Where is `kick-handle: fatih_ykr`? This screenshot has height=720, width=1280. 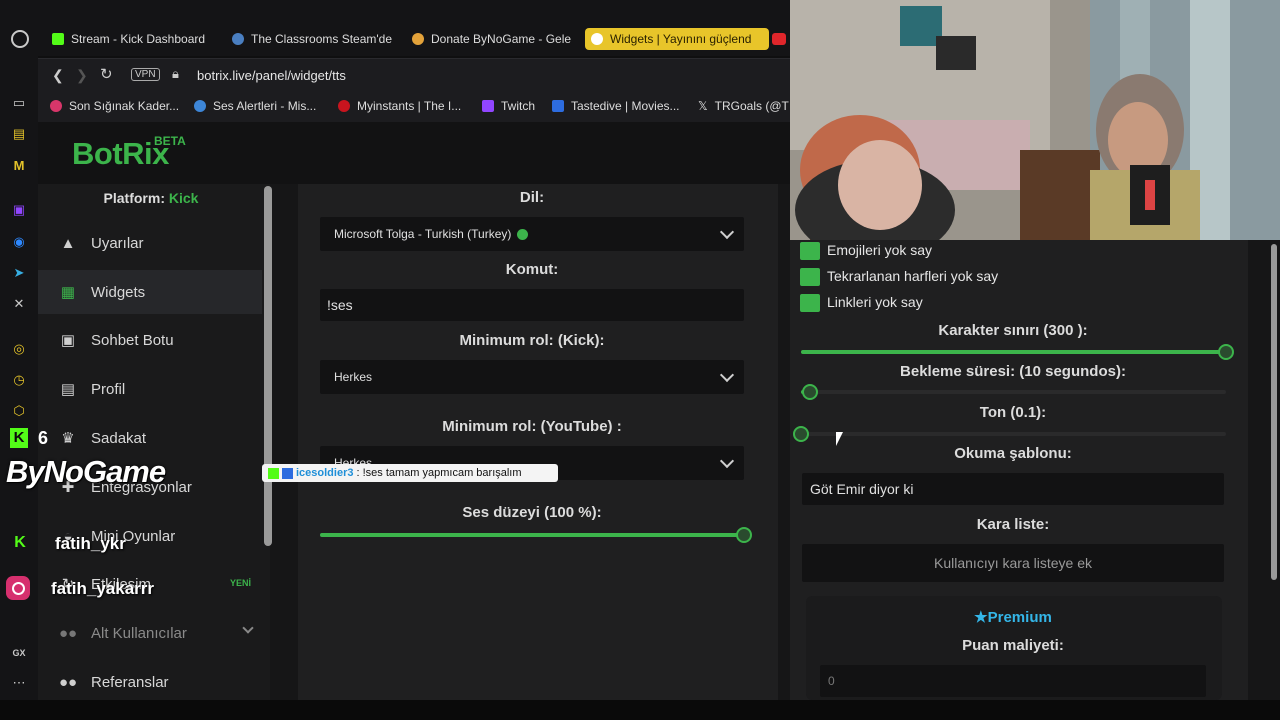 kick-handle: fatih_ykr is located at coordinates (90, 543).